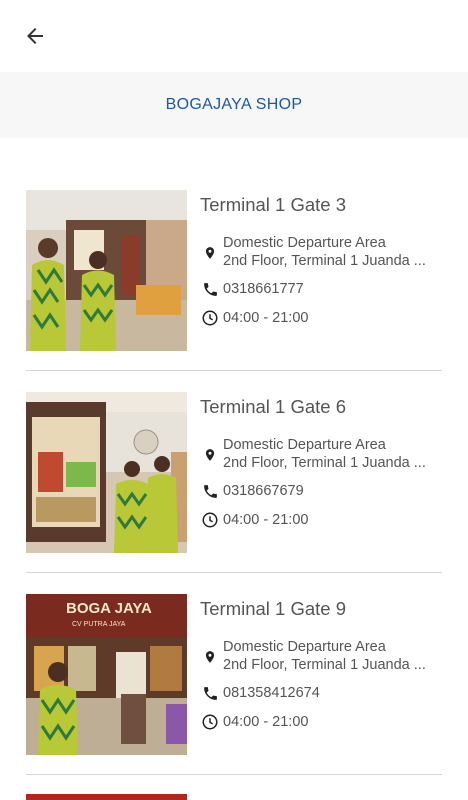 This screenshot has width=468, height=800. I want to click on shop-title: BOGAJAYA SHOP, so click(234, 104).